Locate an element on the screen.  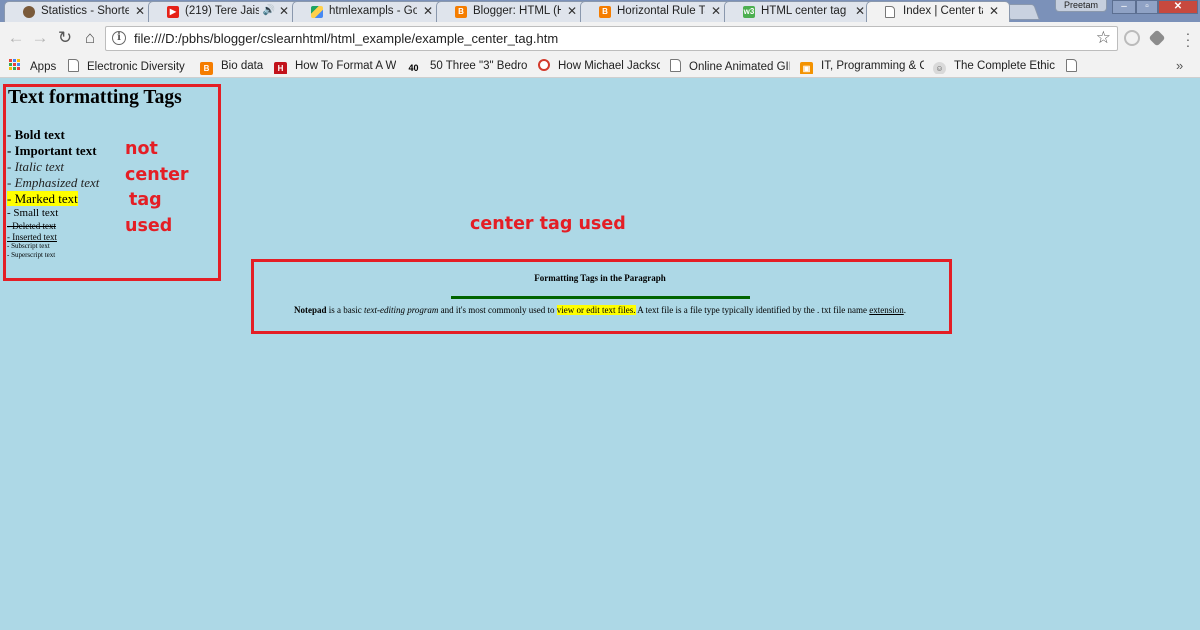
orange-icon: ▣ is located at coordinates (806, 68).